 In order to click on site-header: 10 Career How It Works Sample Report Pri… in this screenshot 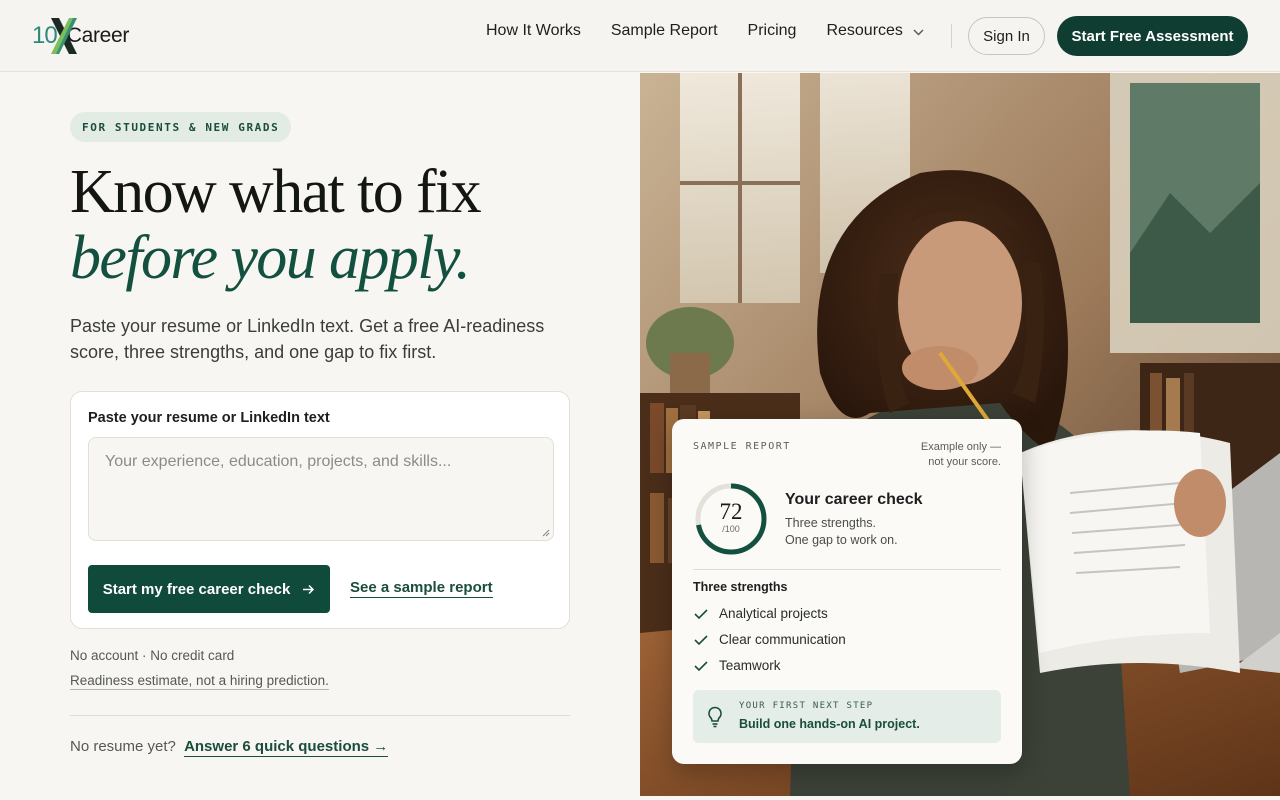, I will do `click(640, 36)`.